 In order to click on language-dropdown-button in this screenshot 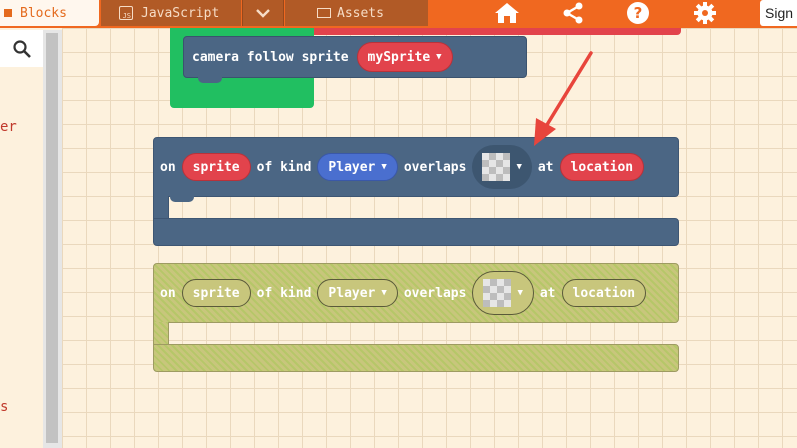, I will do `click(263, 13)`.